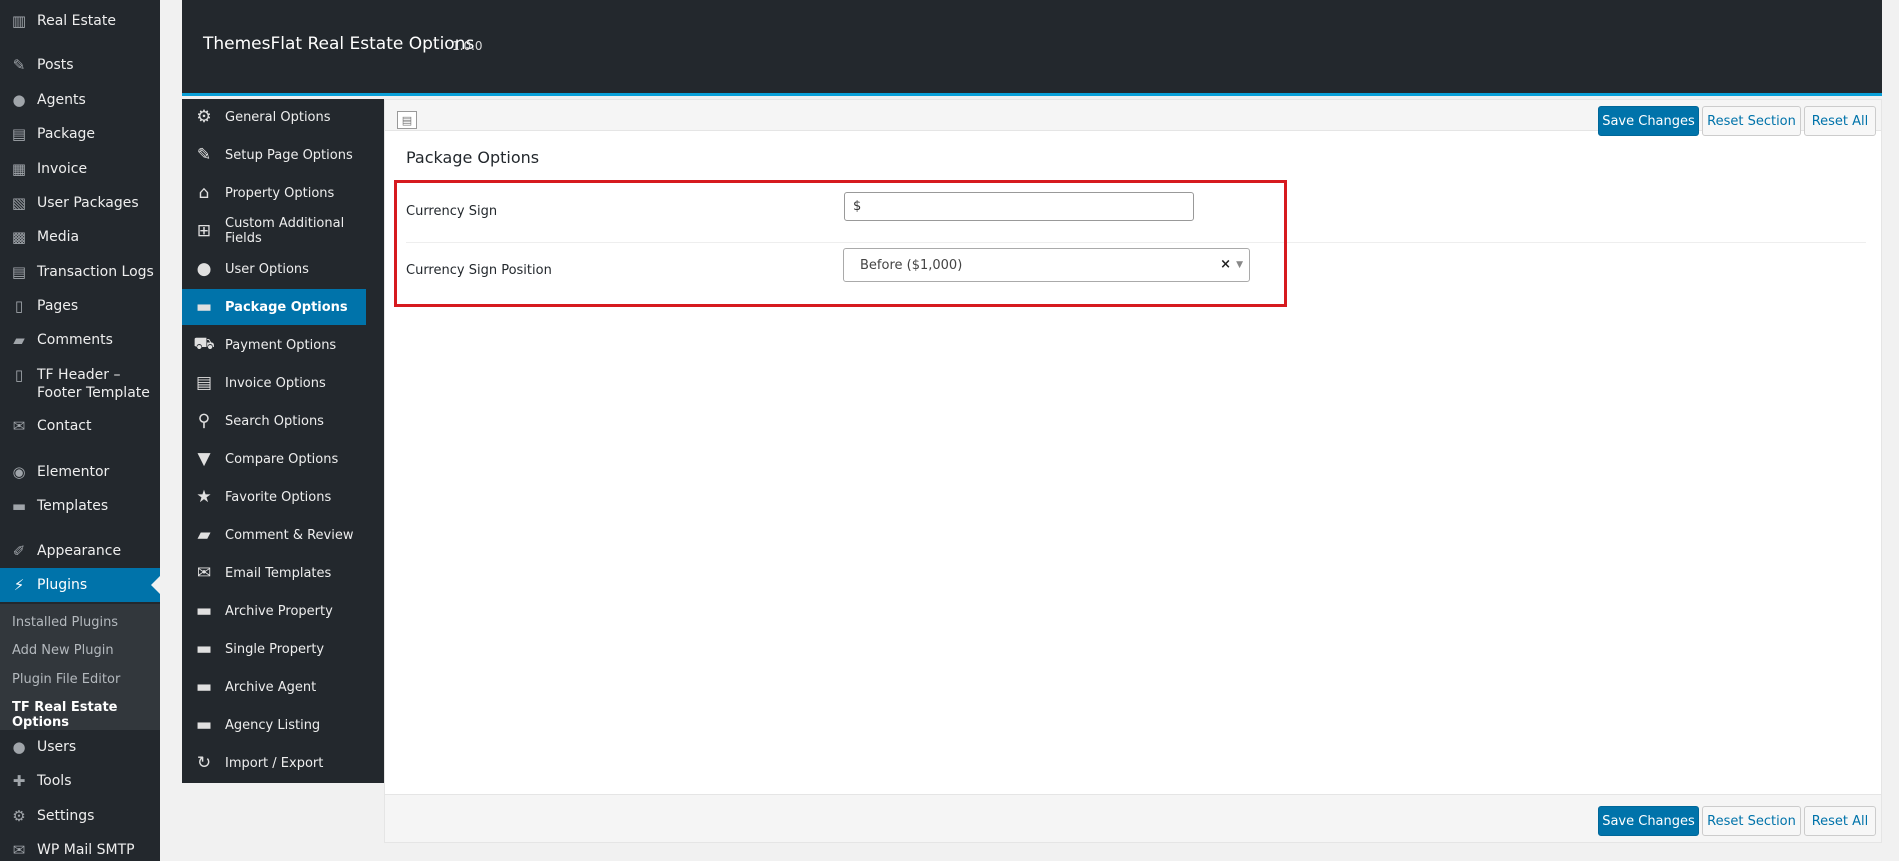 The image size is (1899, 861). What do you see at coordinates (80, 65) in the screenshot?
I see `wp-menu-posts: ✎ Posts` at bounding box center [80, 65].